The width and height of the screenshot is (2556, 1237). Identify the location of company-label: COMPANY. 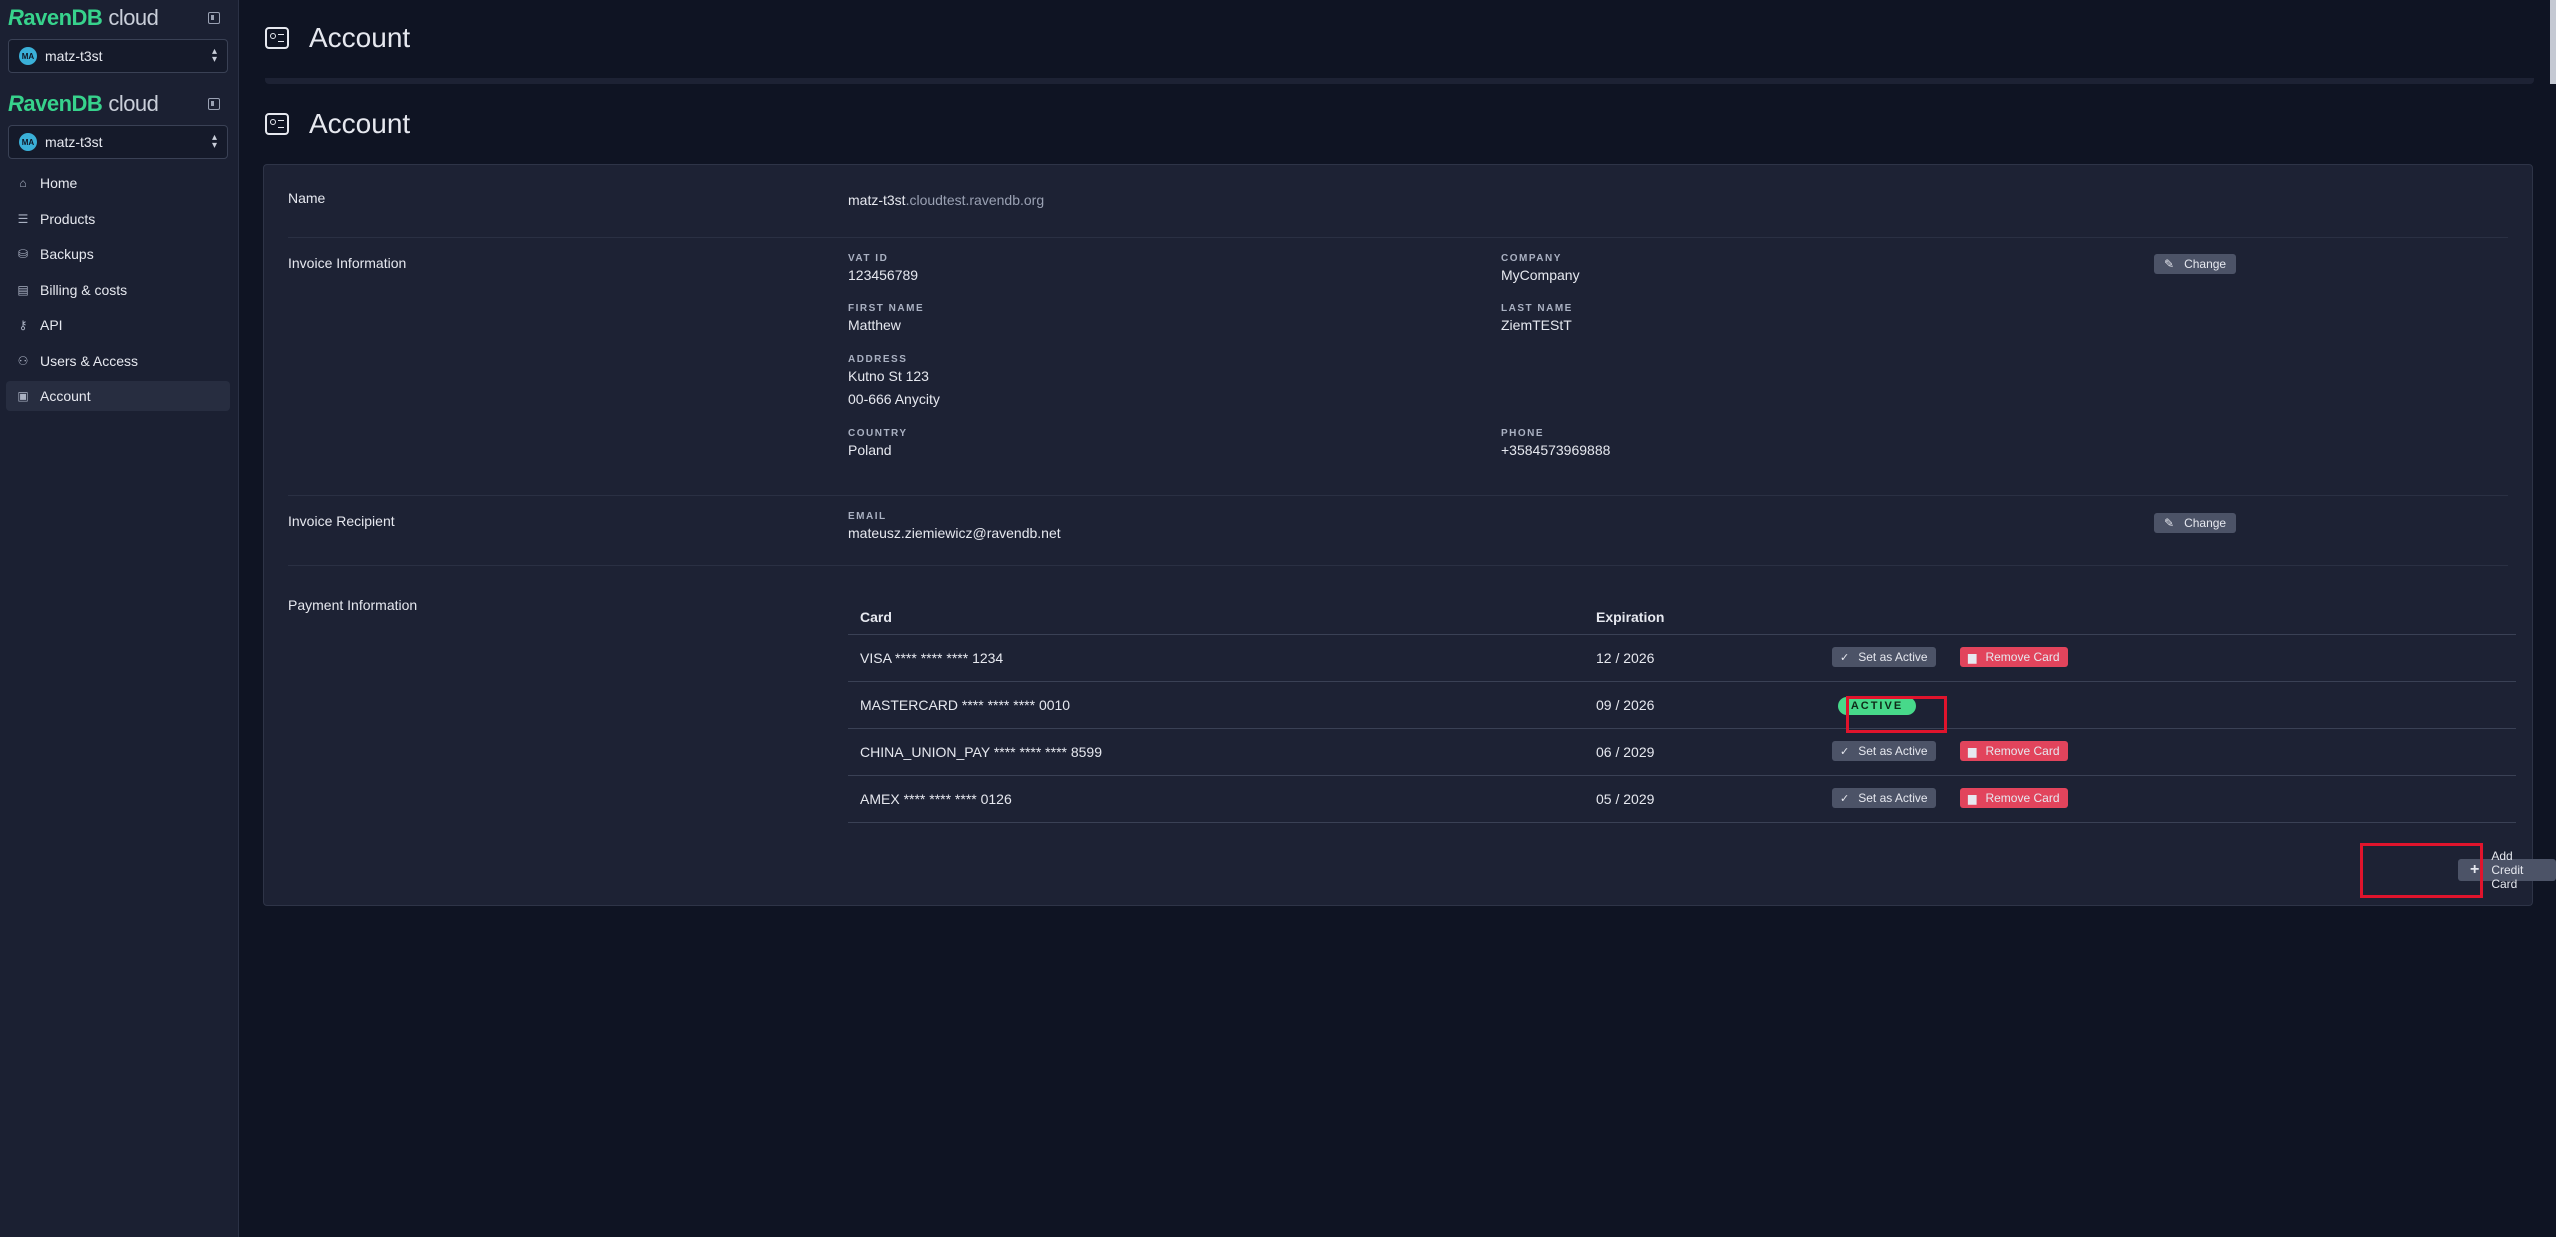
(1531, 258).